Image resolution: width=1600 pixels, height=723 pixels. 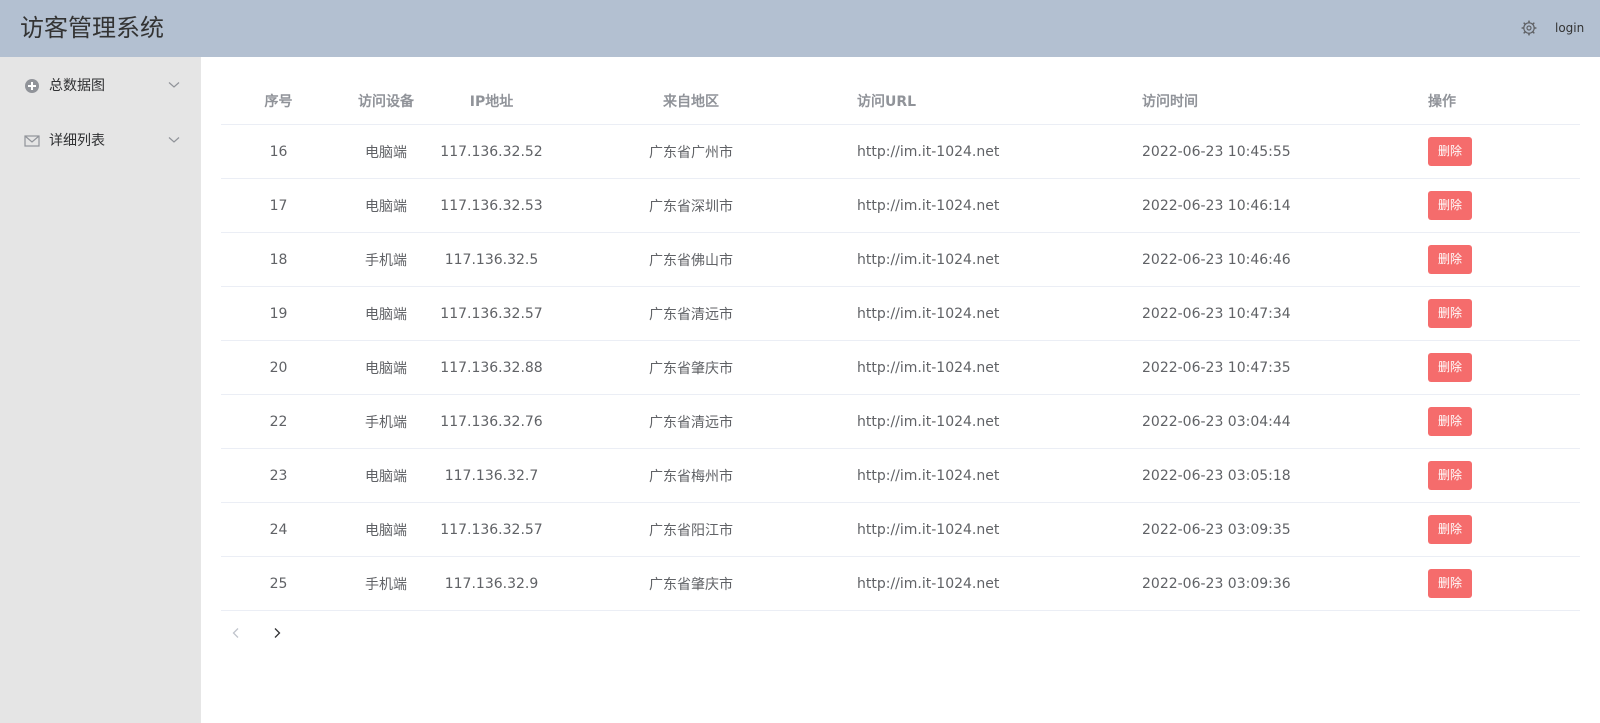 What do you see at coordinates (691, 476) in the screenshot?
I see `cell-region: 广东省梅州市` at bounding box center [691, 476].